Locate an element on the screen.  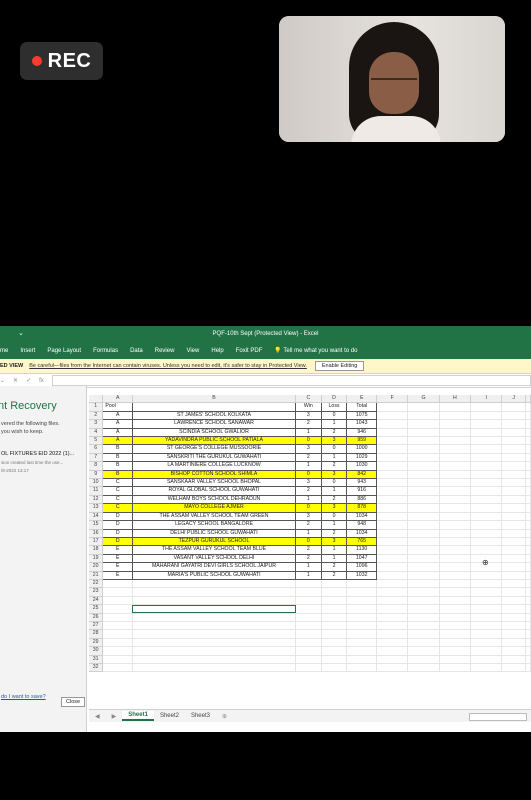
column-header: A is located at coordinates (117, 399).